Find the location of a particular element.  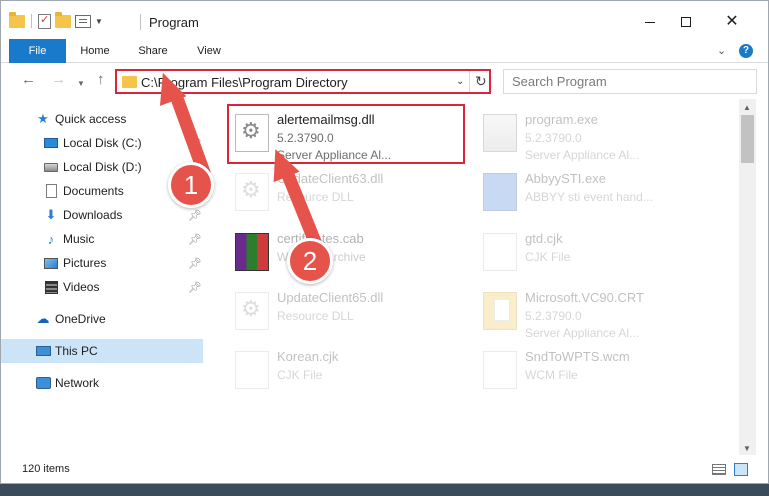

folder-icon is located at coordinates (17, 19).